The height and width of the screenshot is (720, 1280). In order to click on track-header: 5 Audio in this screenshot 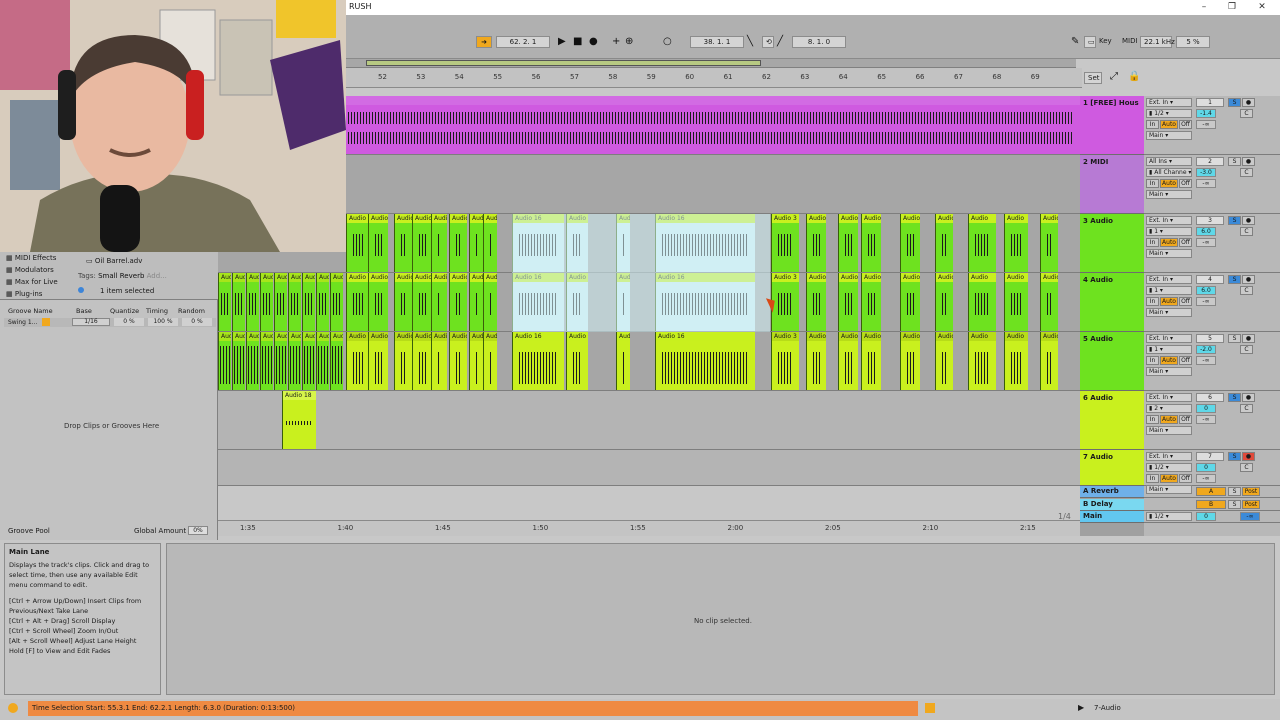, I will do `click(1112, 361)`.